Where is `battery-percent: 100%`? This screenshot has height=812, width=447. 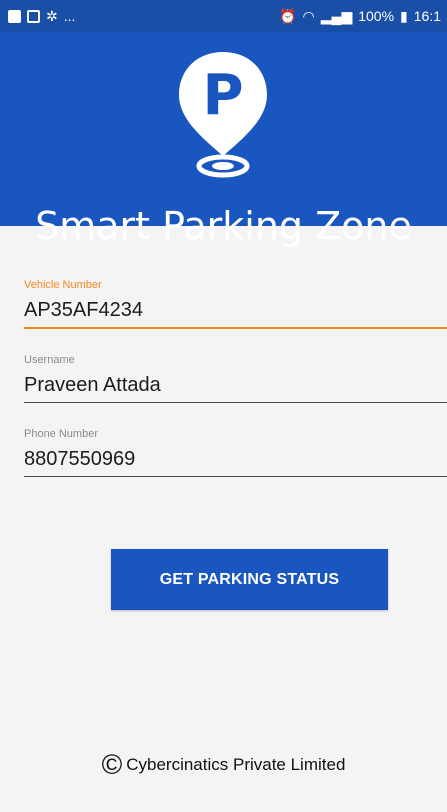 battery-percent: 100% is located at coordinates (376, 16).